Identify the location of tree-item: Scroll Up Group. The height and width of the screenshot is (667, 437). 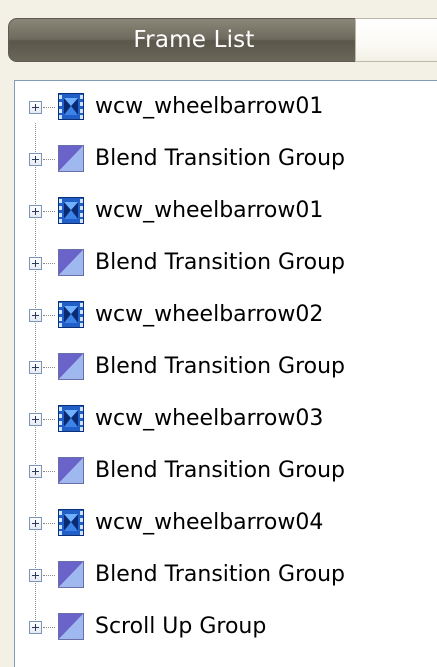
(226, 627).